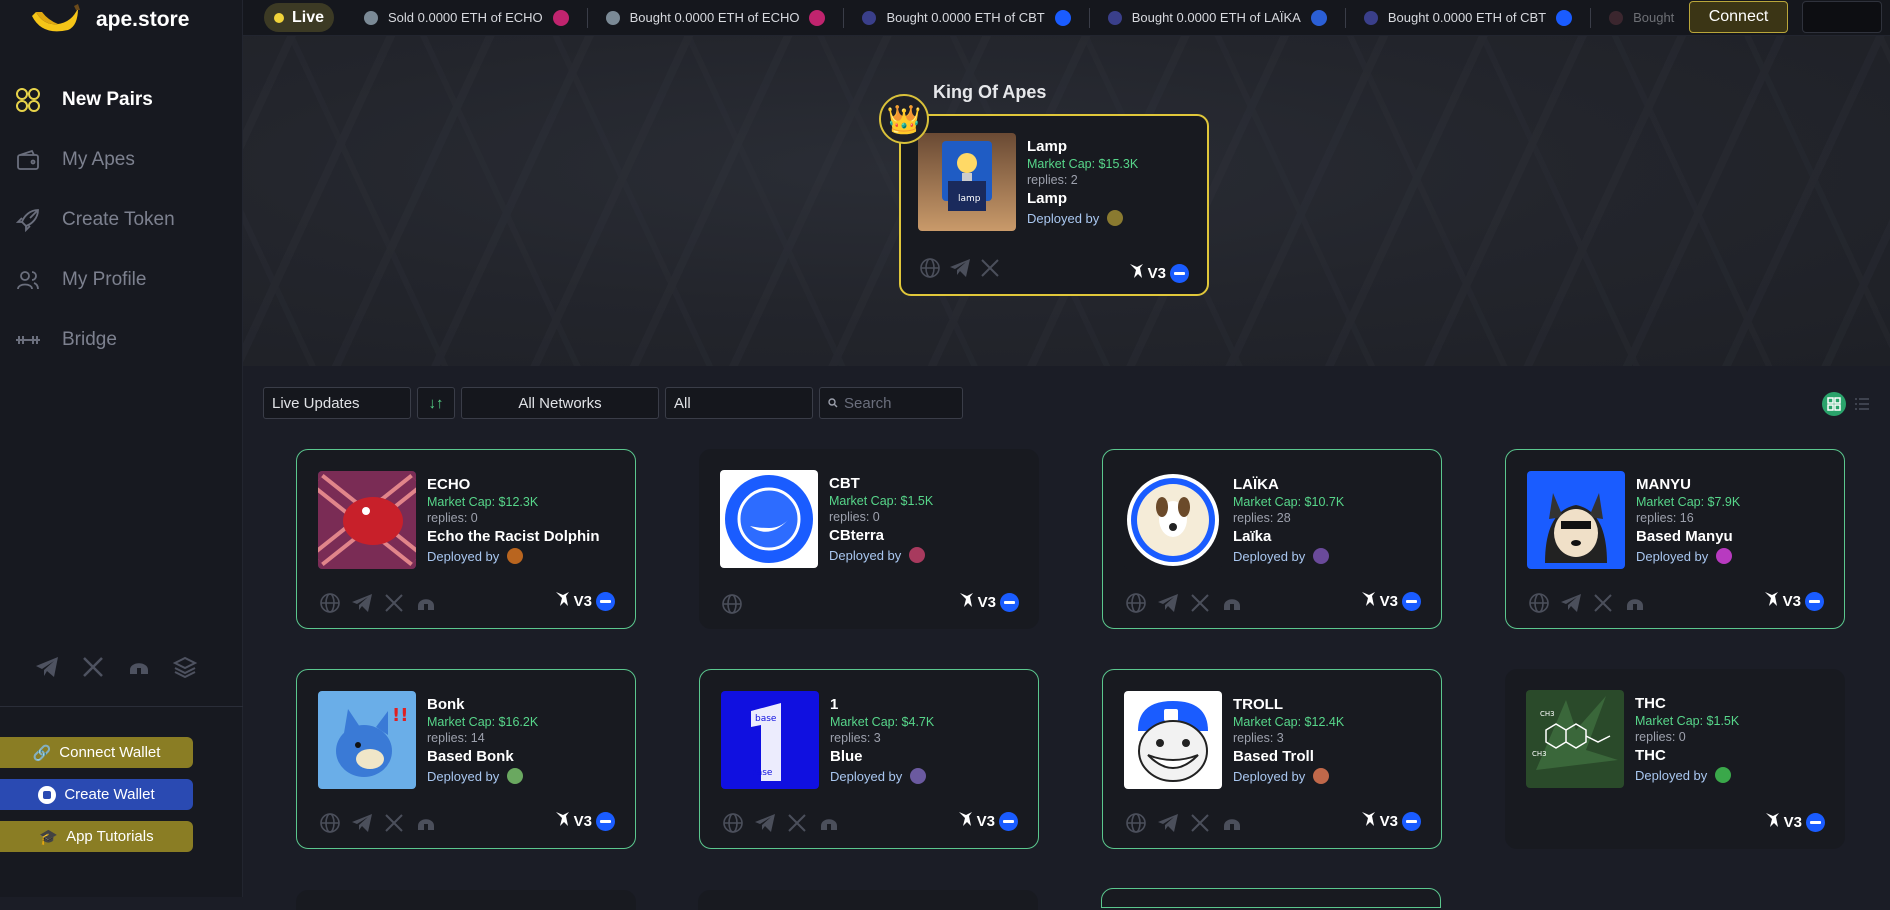 The width and height of the screenshot is (1890, 910). Describe the element at coordinates (299, 17) in the screenshot. I see `live-indicator: Live` at that location.